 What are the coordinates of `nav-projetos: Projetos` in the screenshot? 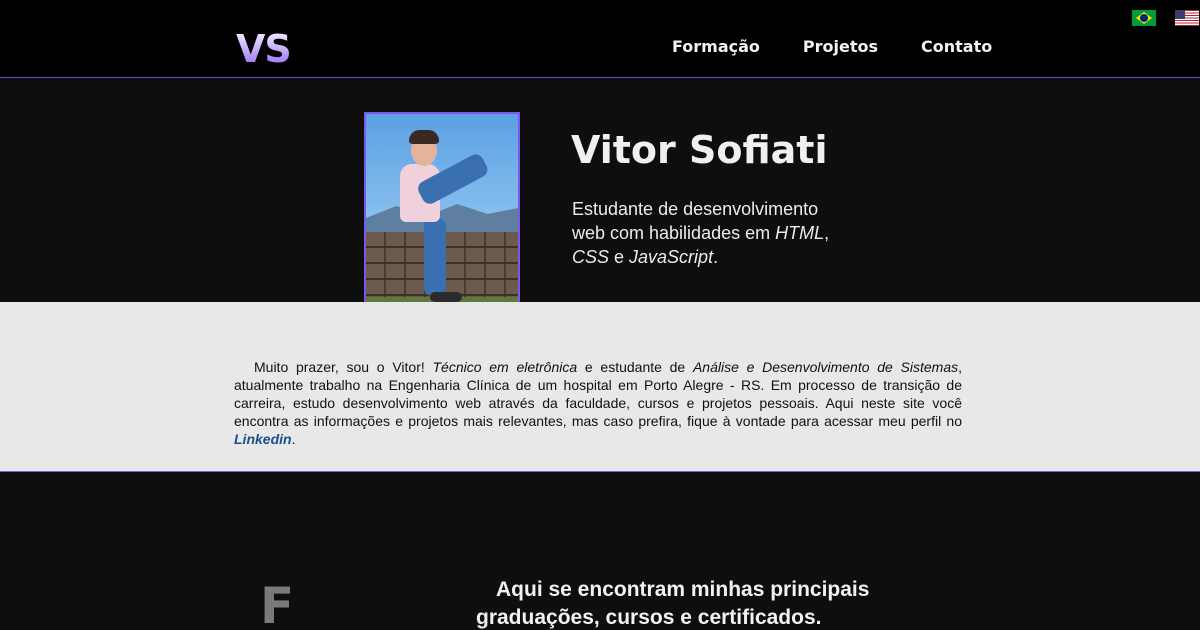 It's located at (840, 46).